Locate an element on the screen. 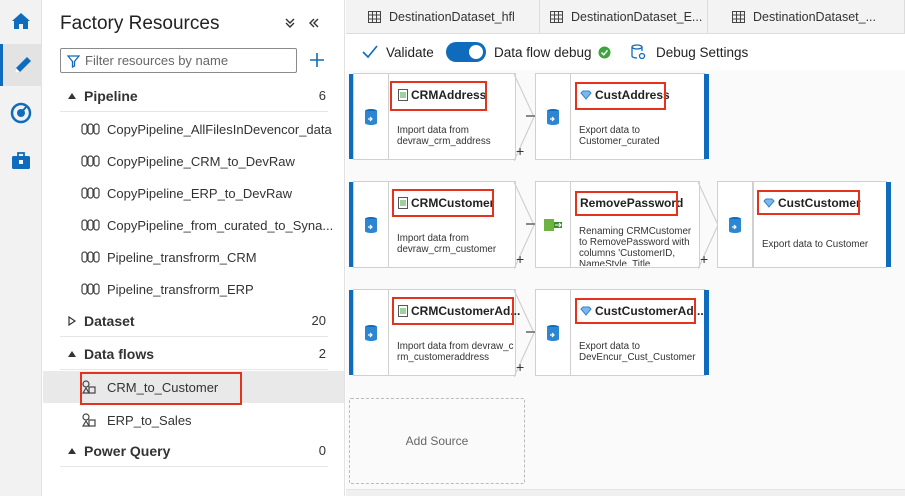 The image size is (905, 496). section-label: Pipeline is located at coordinates (111, 95).